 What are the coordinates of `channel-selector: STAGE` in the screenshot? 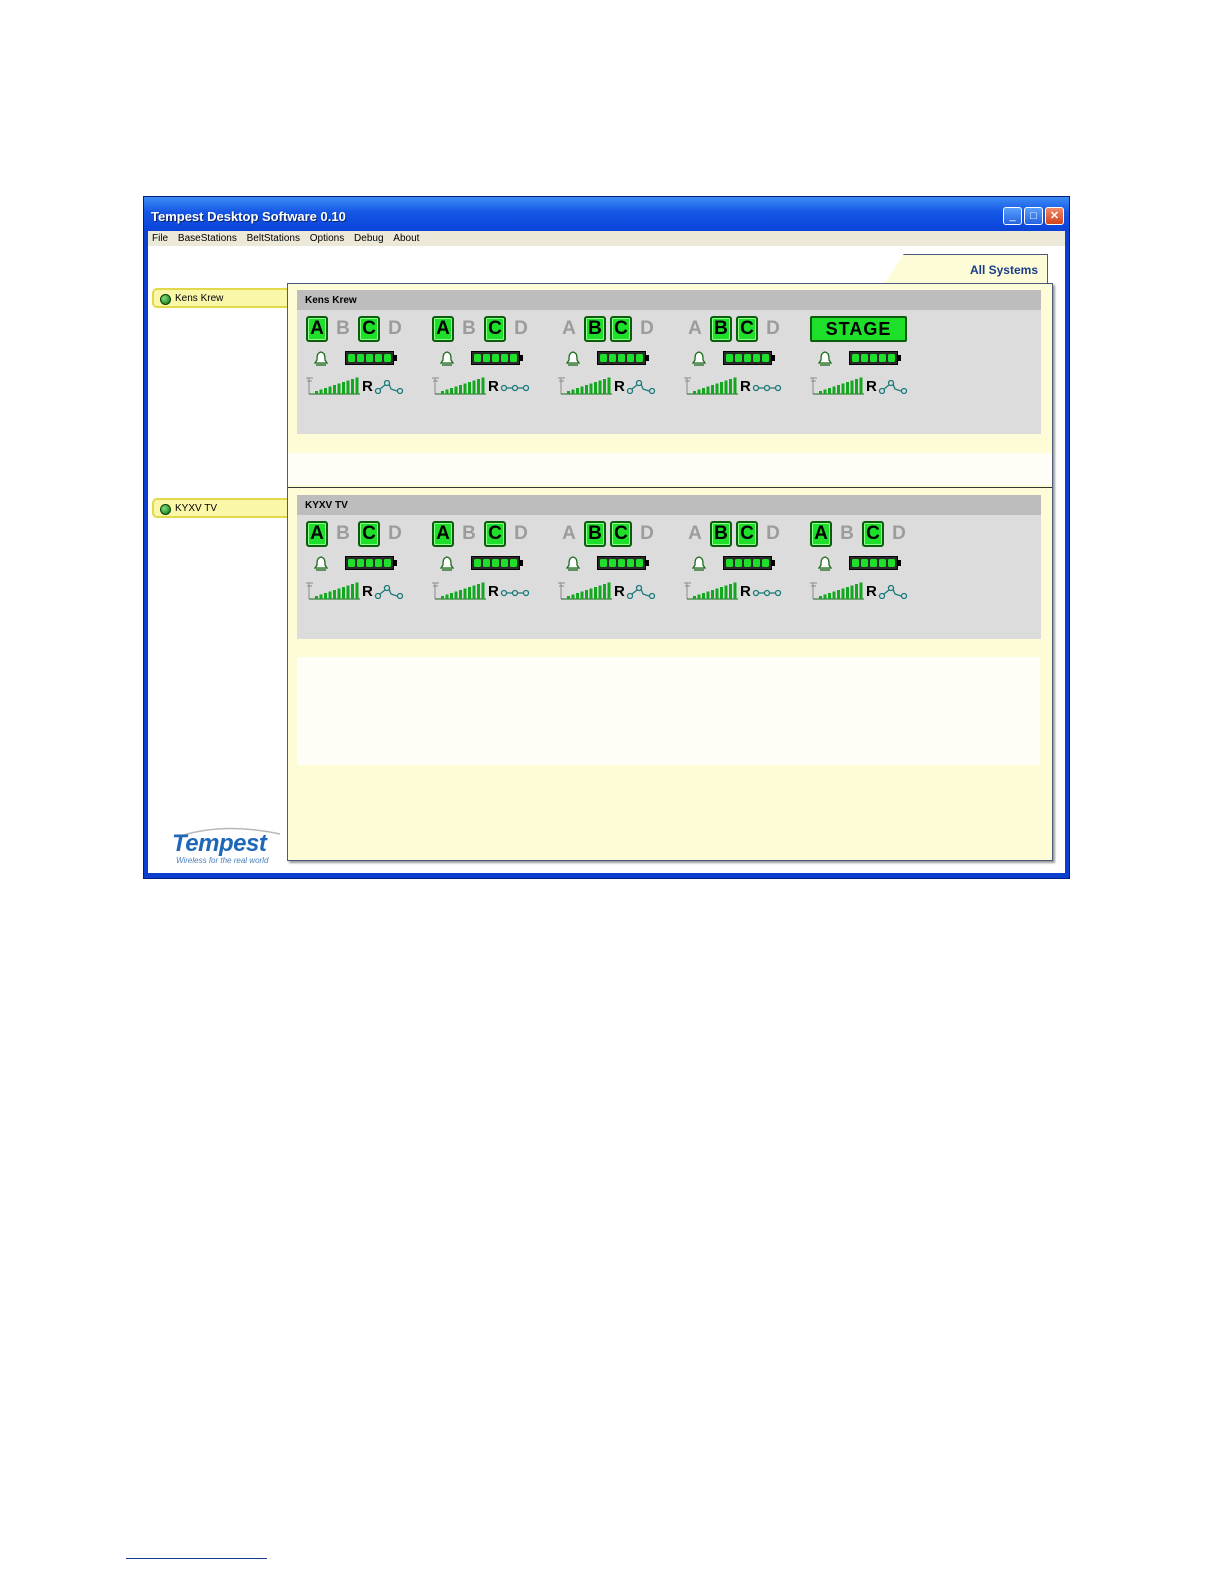 It's located at (865, 329).